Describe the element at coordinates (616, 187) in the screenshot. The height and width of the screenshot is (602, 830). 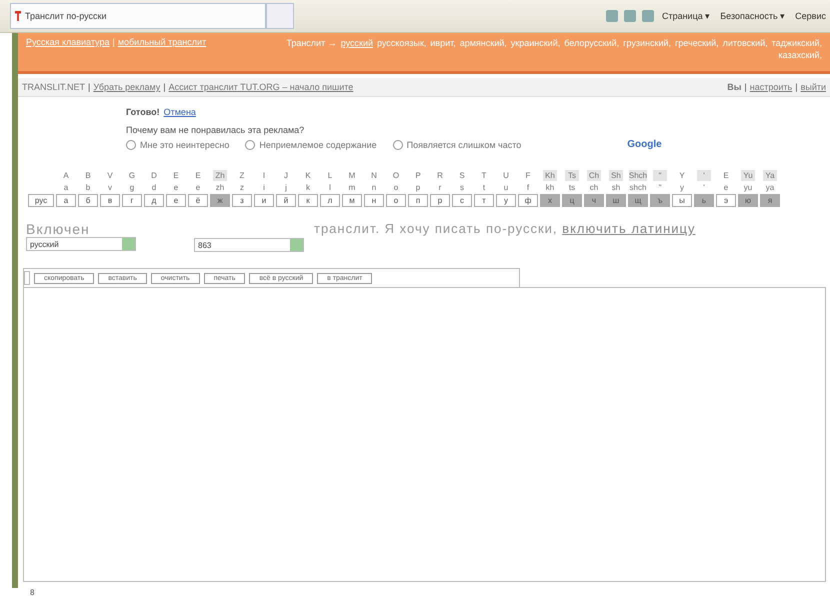
I see `key-label: sh` at that location.